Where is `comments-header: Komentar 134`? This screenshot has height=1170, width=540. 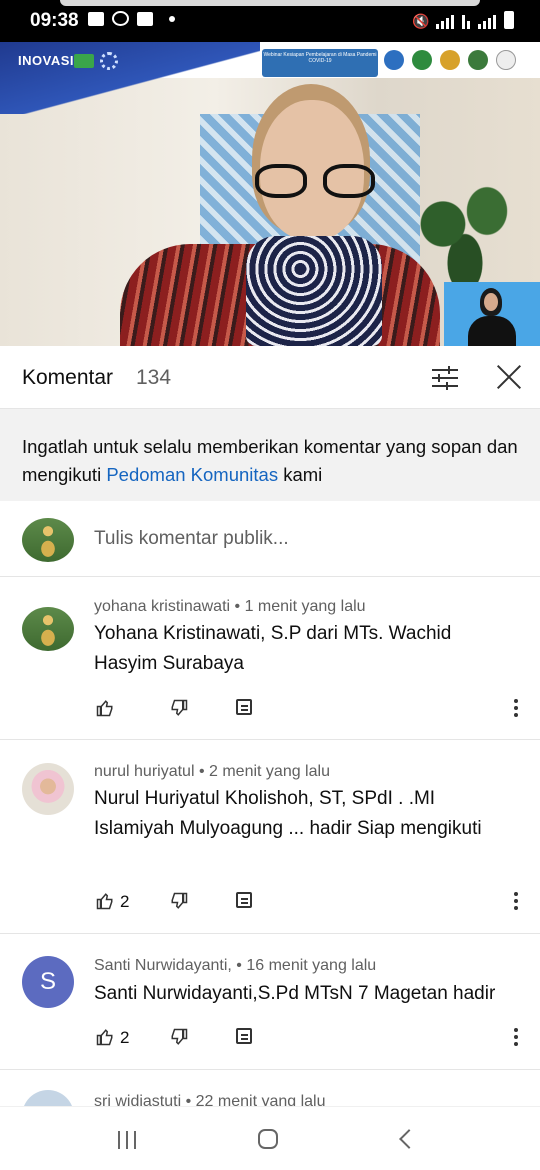
comments-header: Komentar 134 is located at coordinates (270, 377).